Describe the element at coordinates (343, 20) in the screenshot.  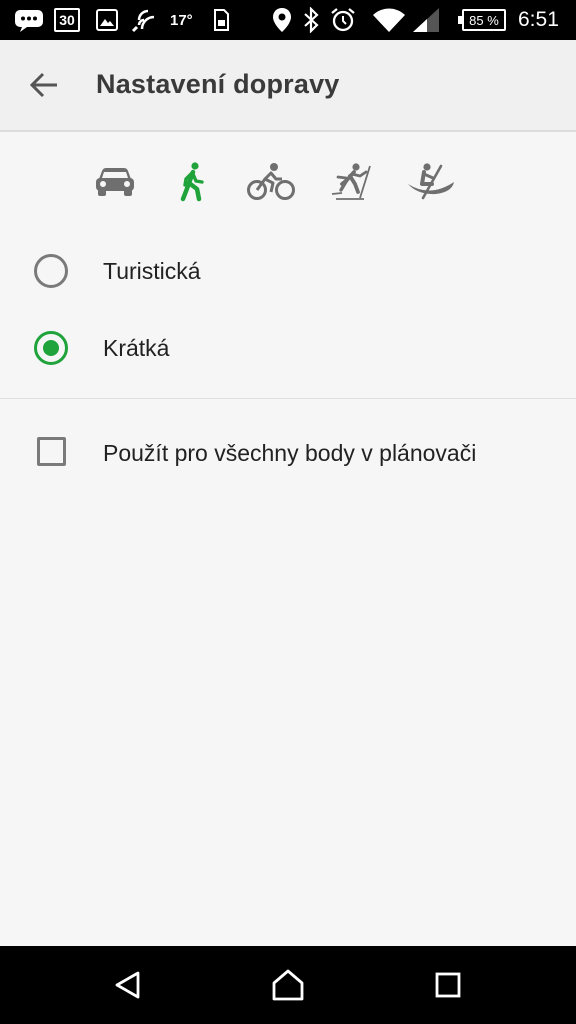
I see `alarm-icon` at that location.